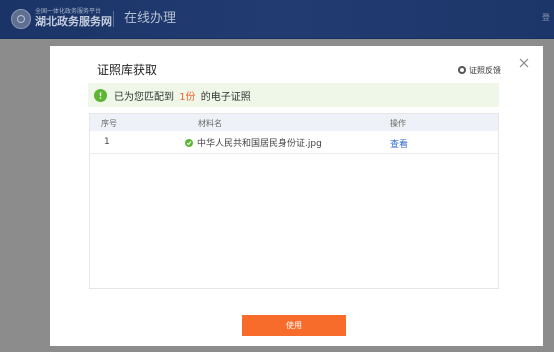  Describe the element at coordinates (398, 123) in the screenshot. I see `column-header-action: 操作` at that location.